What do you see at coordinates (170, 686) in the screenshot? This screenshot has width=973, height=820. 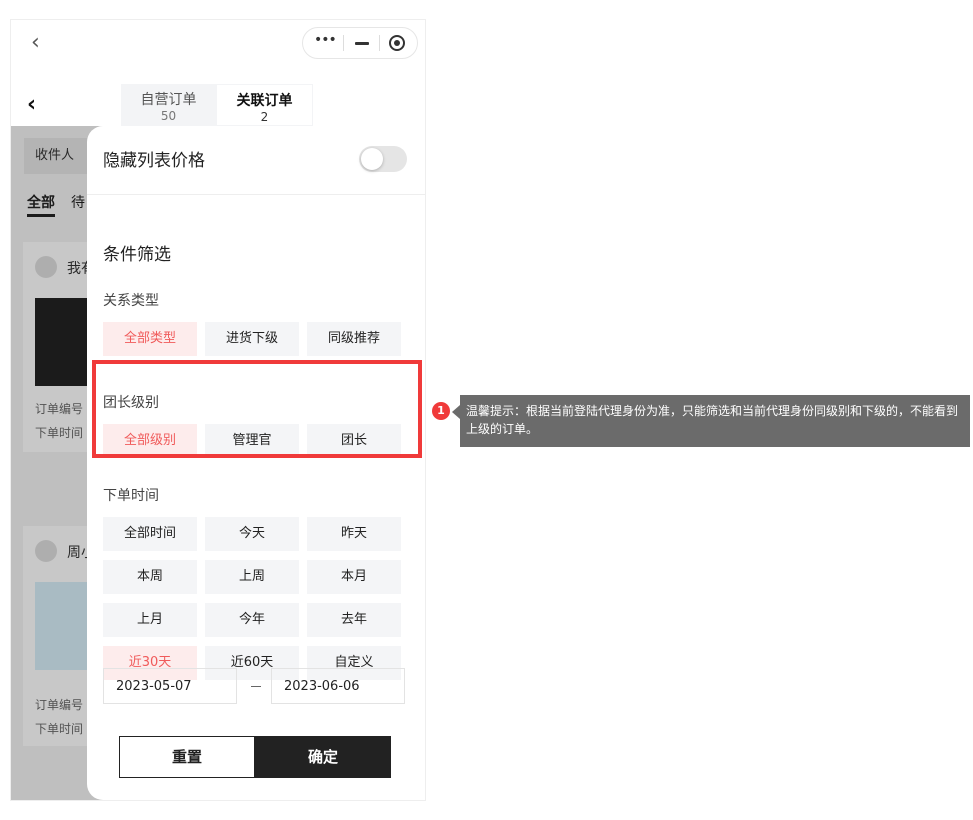 I see `start-date-input: 2023-05-07` at bounding box center [170, 686].